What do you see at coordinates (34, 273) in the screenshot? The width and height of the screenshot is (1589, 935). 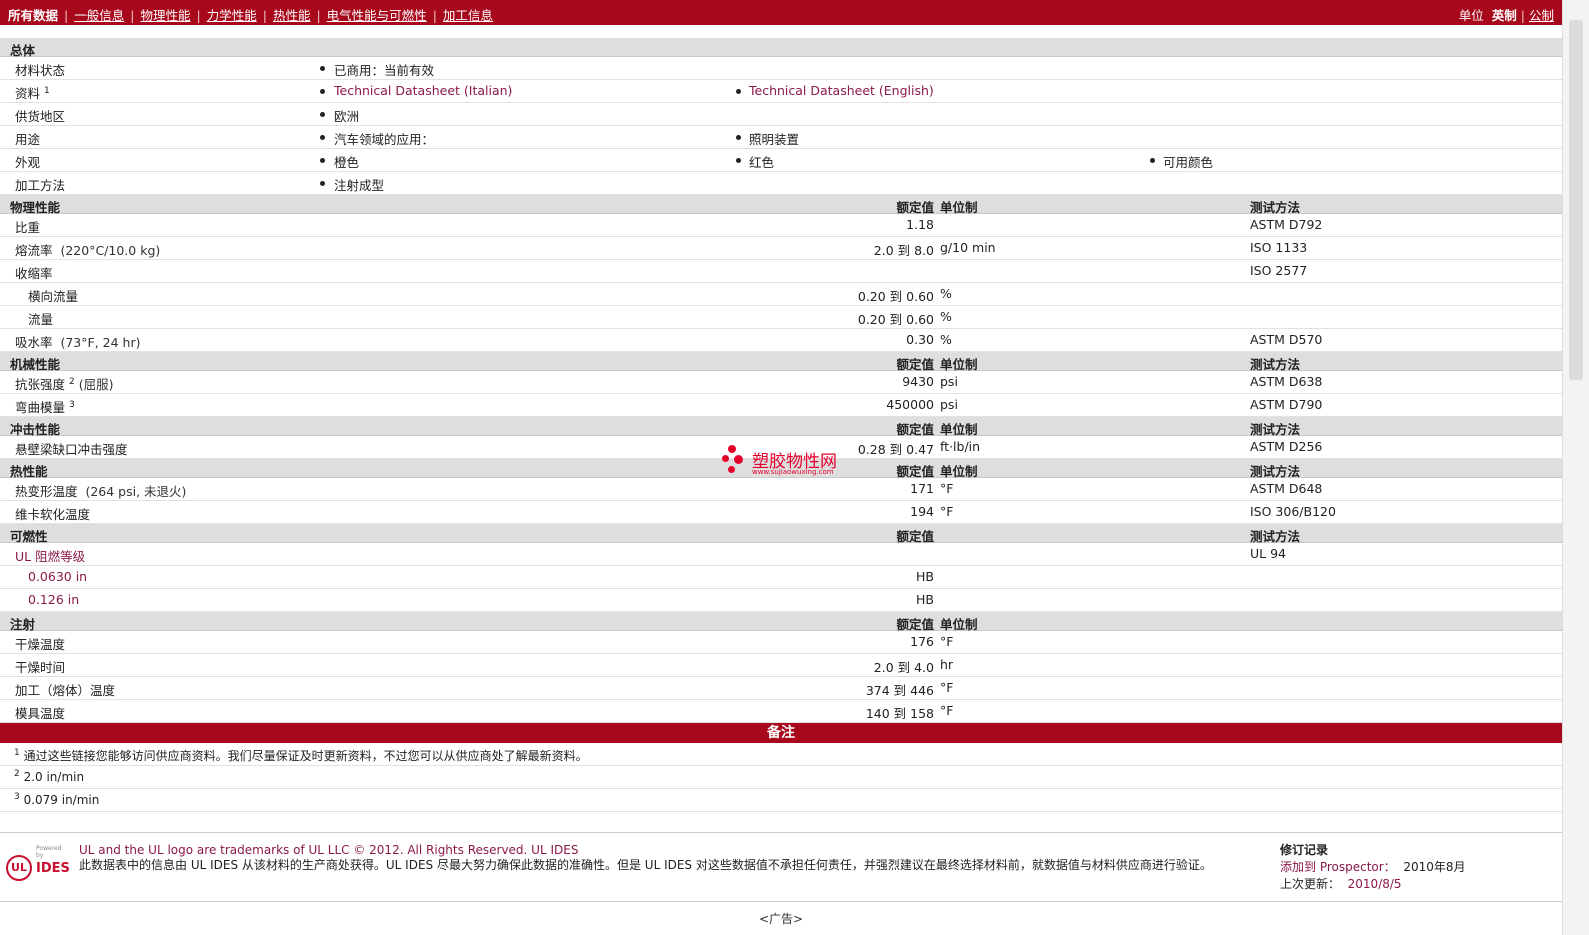 I see `prop-name: 收缩率` at bounding box center [34, 273].